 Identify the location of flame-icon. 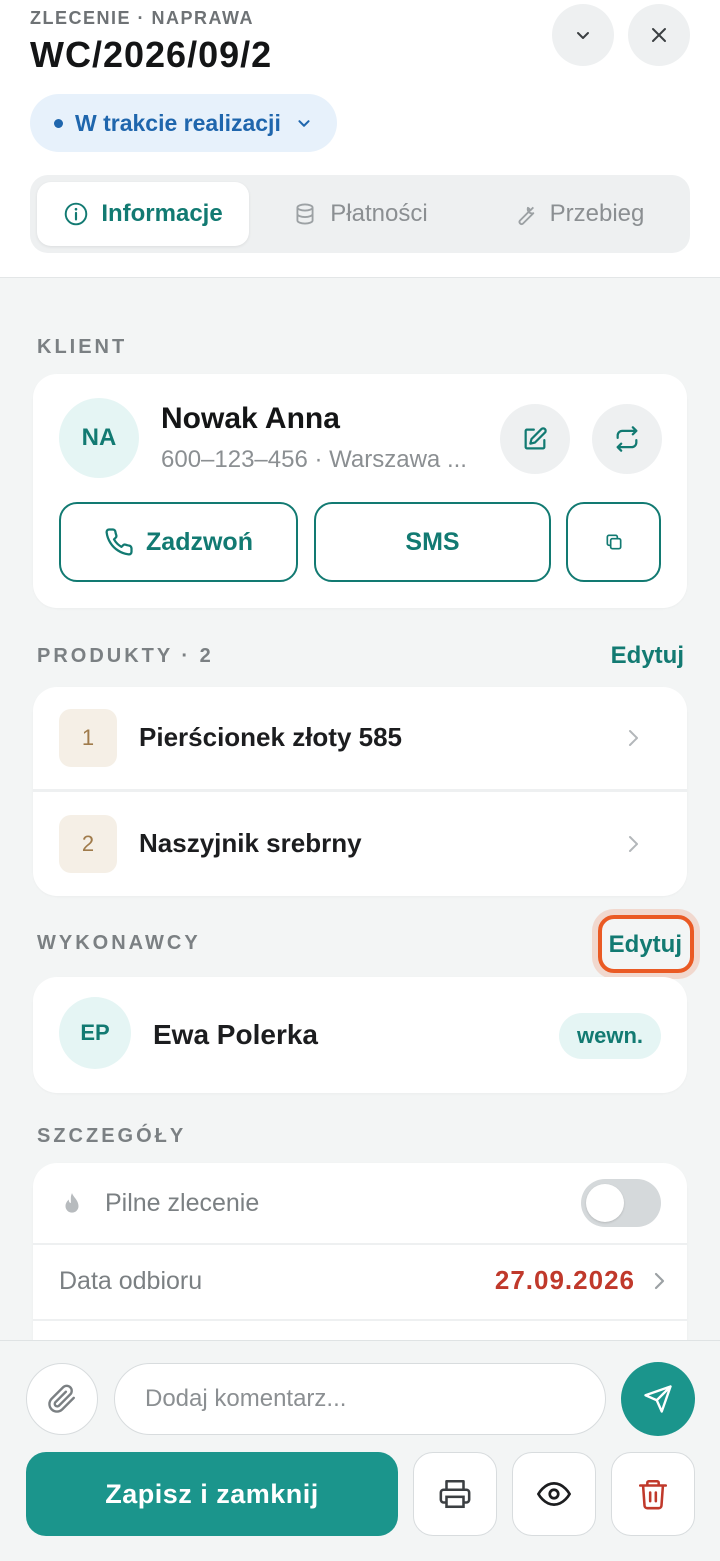
(72, 1203).